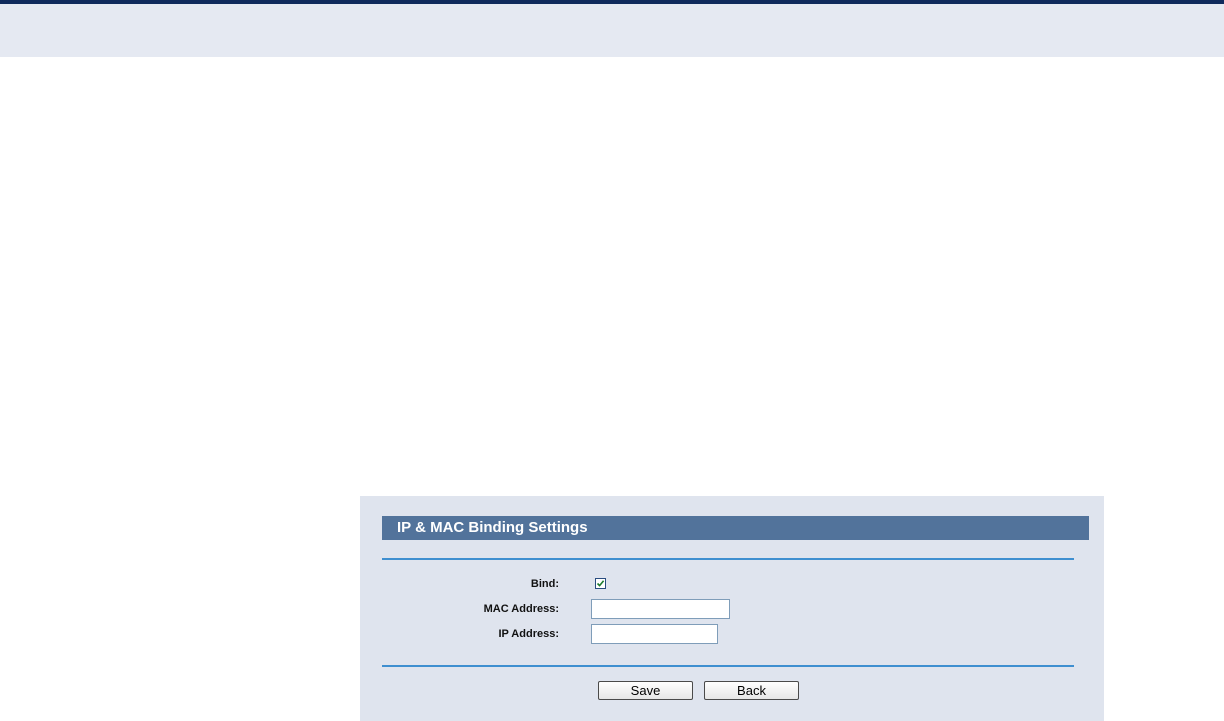  What do you see at coordinates (735, 528) in the screenshot?
I see `panel-title: IP & MAC Binding Settings` at bounding box center [735, 528].